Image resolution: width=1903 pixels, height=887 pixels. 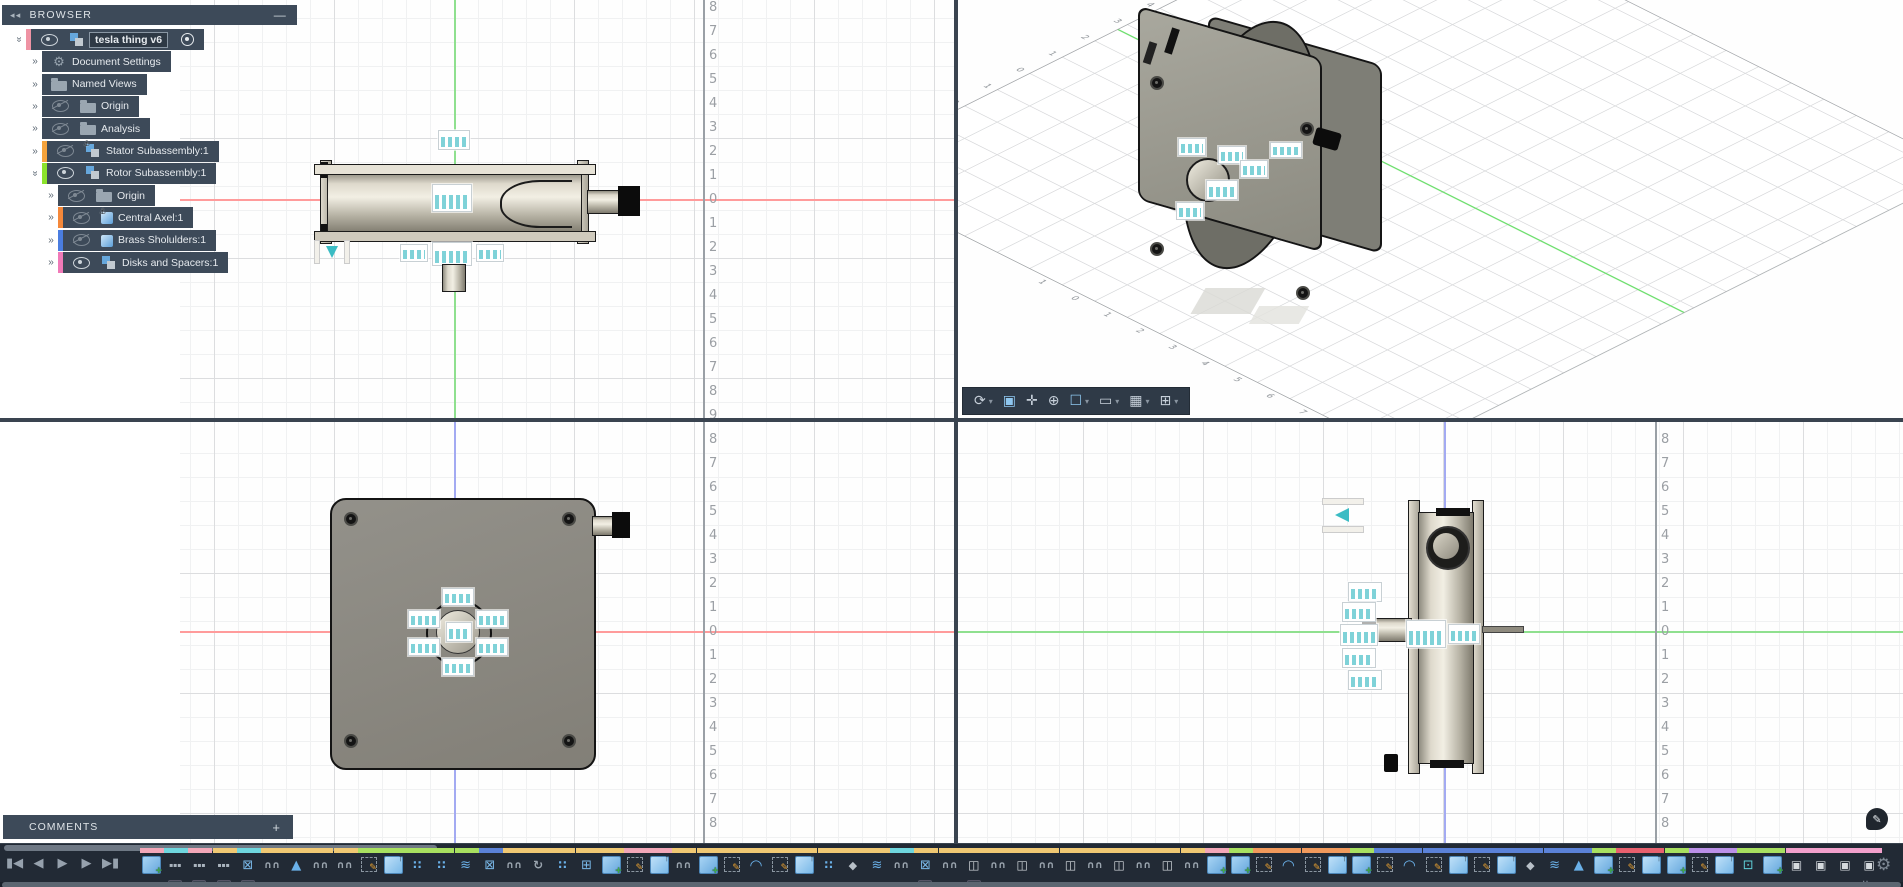 I want to click on timeline-feature-project: ⊡, so click(x=1749, y=867).